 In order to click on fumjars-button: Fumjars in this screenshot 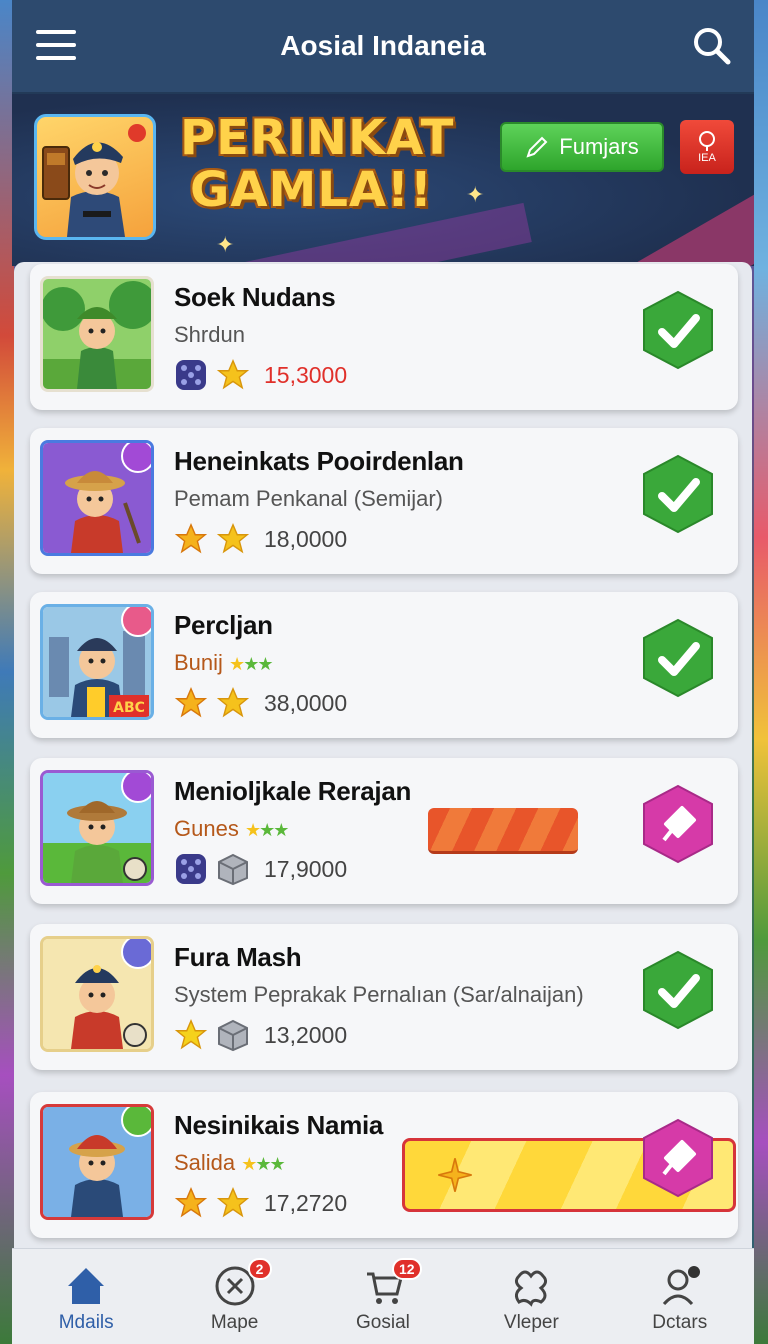, I will do `click(582, 147)`.